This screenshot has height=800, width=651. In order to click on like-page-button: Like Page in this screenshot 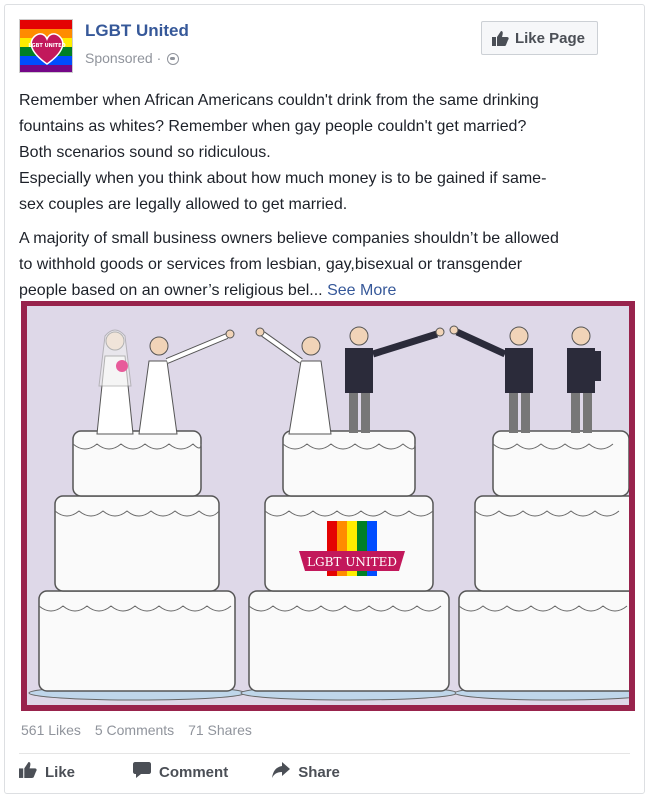, I will do `click(539, 38)`.